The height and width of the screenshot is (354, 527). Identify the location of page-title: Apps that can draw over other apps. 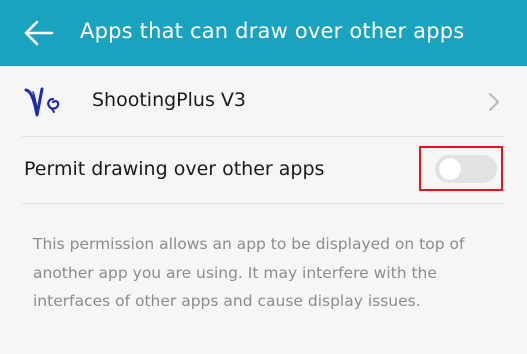
(272, 31).